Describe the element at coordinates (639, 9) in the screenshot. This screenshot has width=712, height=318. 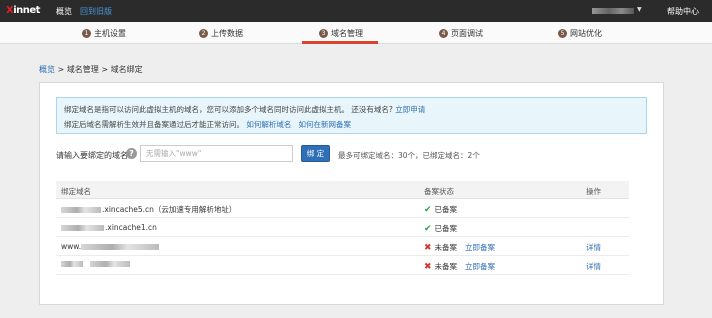
I see `caret-down-icon: ▼` at that location.